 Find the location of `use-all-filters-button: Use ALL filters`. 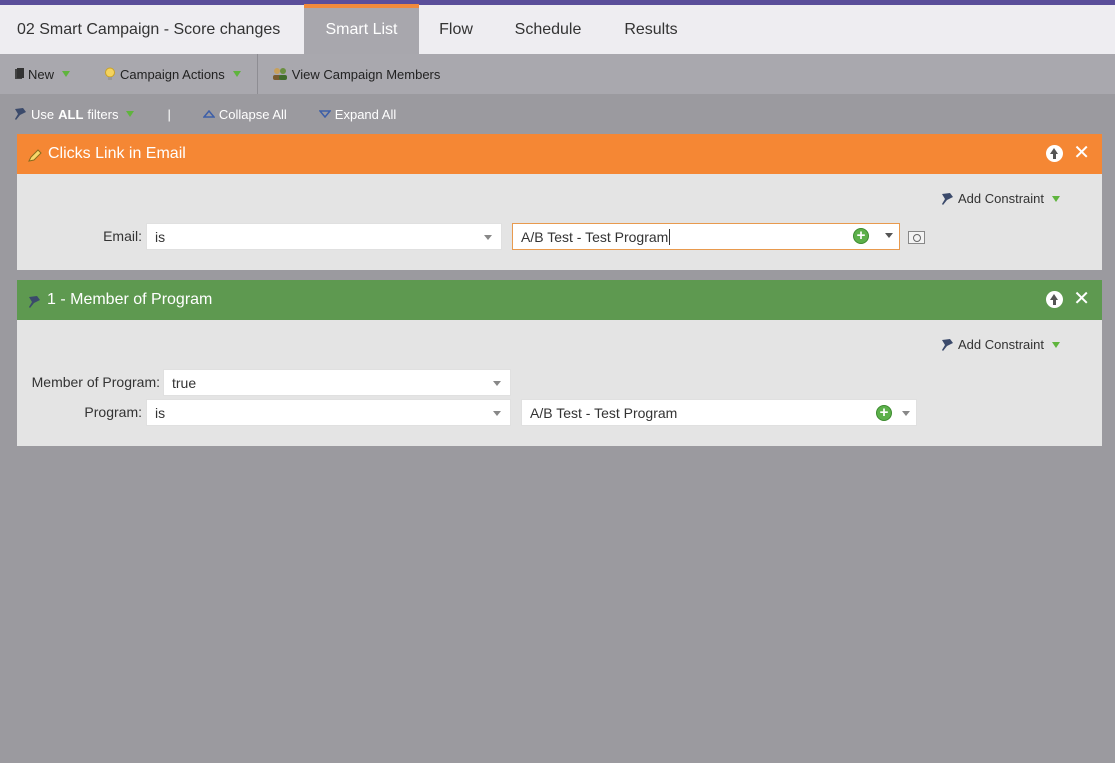

use-all-filters-button: Use ALL filters is located at coordinates (74, 114).